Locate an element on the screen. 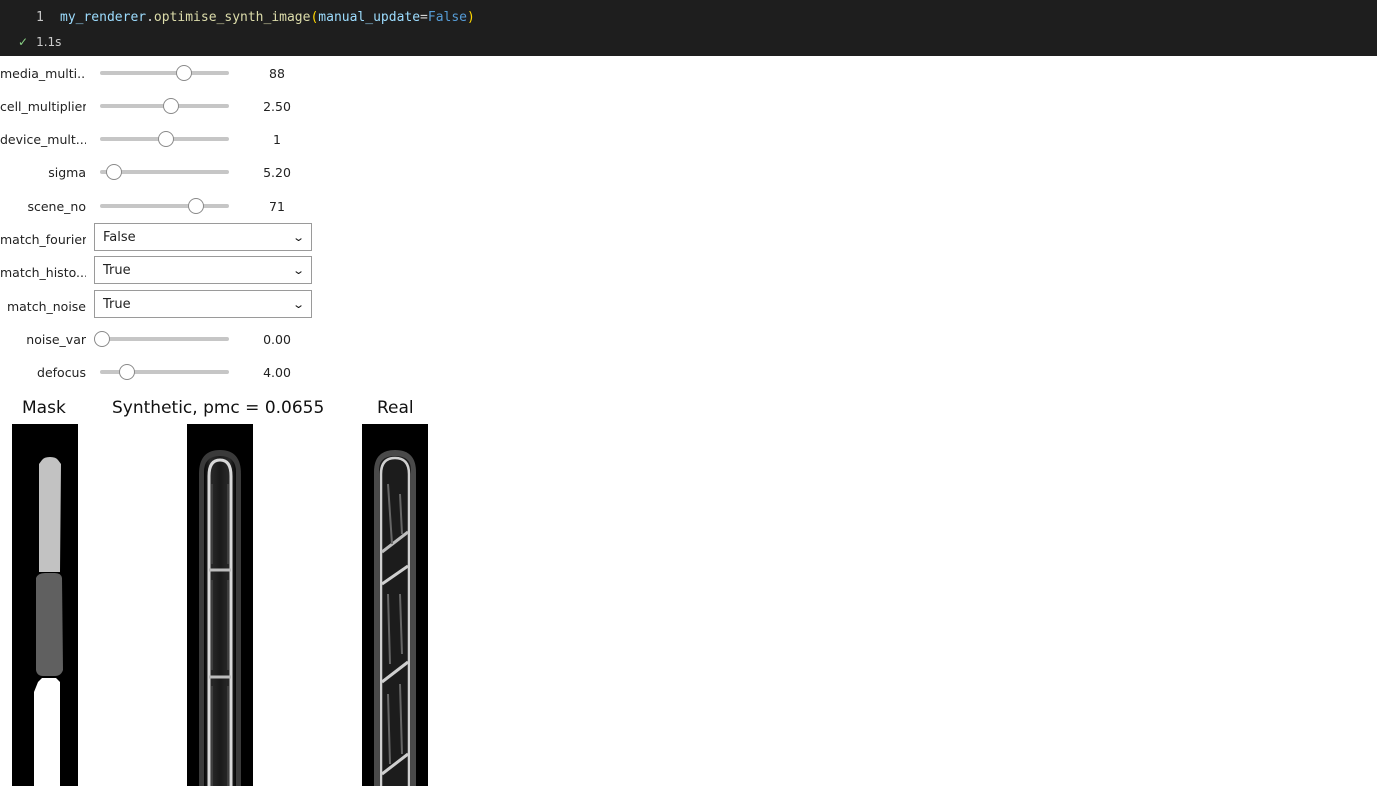 Image resolution: width=1377 pixels, height=797 pixels. match-fourier-dropdown: False ⌄ is located at coordinates (203, 237).